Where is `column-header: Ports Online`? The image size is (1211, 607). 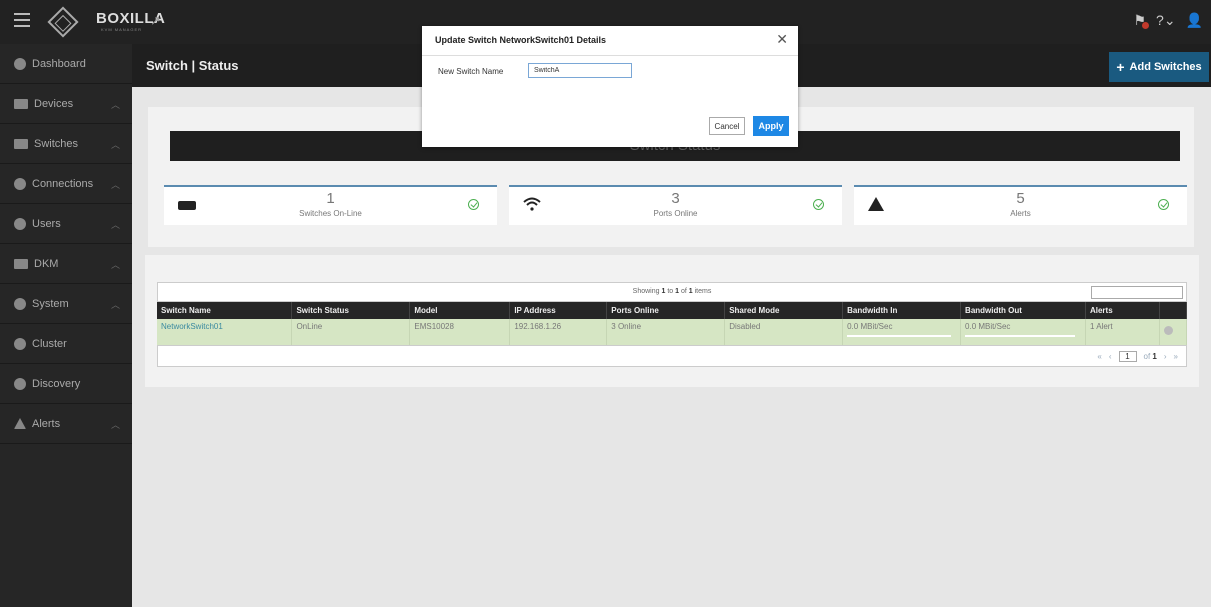
column-header: Ports Online is located at coordinates (666, 310).